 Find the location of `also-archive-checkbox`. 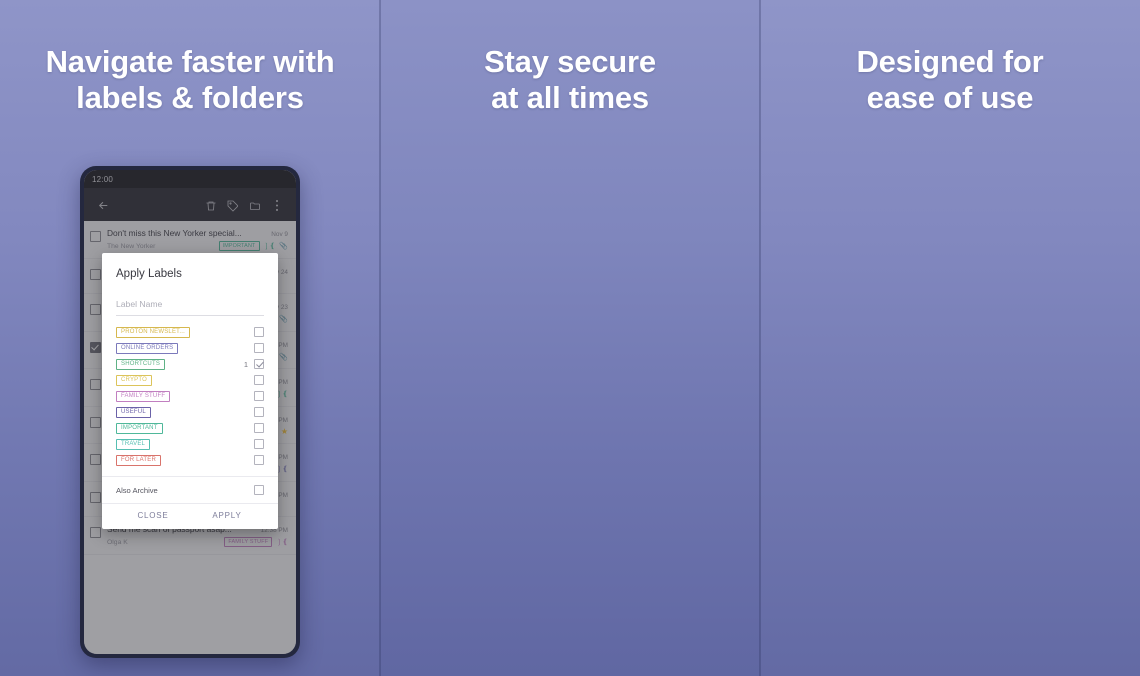

also-archive-checkbox is located at coordinates (259, 490).